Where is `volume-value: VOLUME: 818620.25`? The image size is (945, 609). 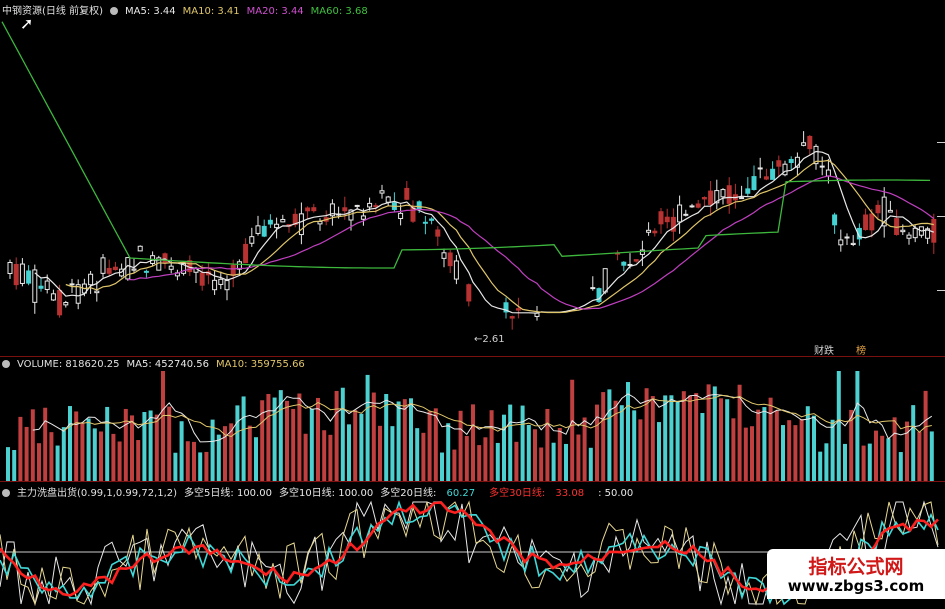
volume-value: VOLUME: 818620.25 is located at coordinates (68, 364).